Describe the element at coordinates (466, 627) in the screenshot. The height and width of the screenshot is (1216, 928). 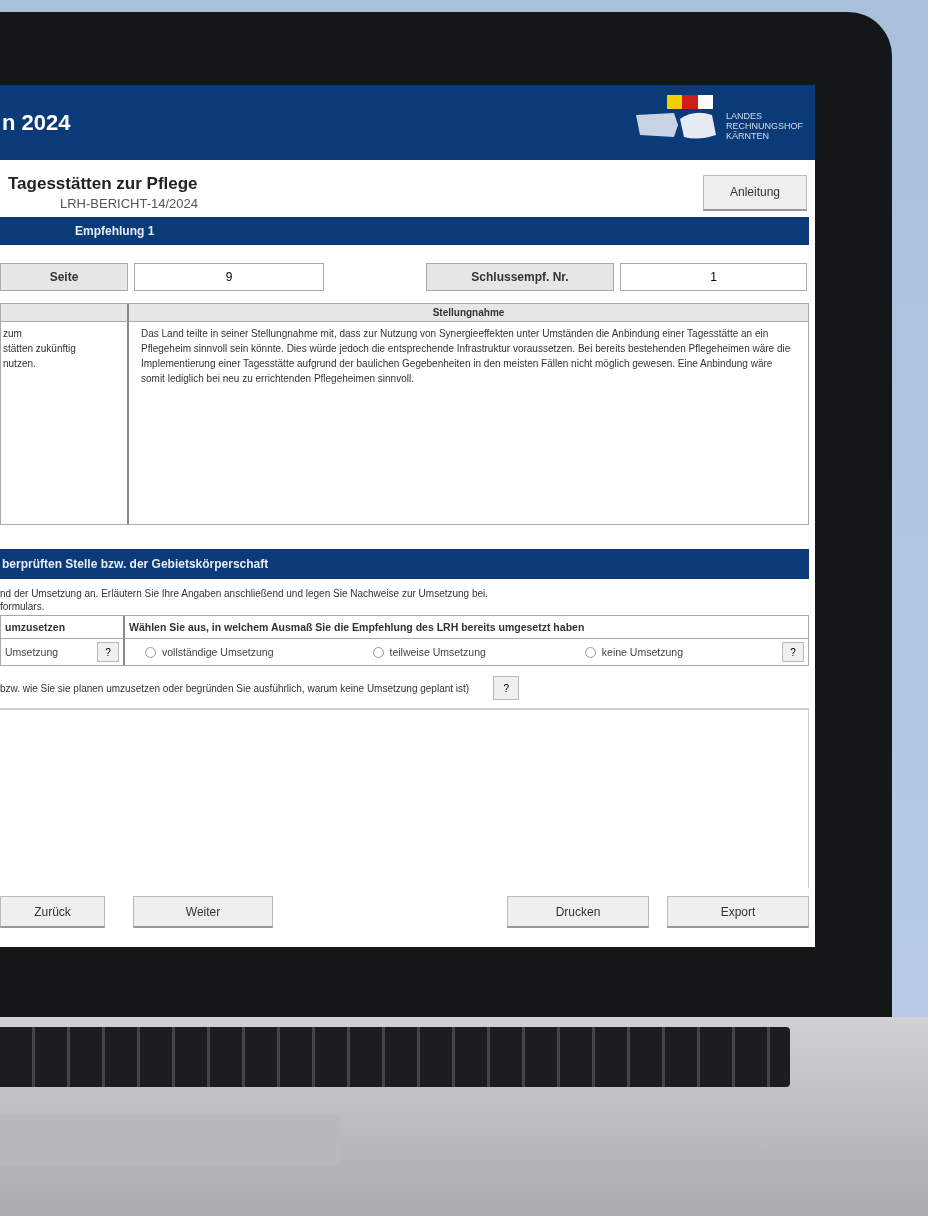
I see `column-header: Wählen Sie aus, in welchem Ausmaß Sie die Empfehlung des LRH bereits umgesetzt haben` at that location.